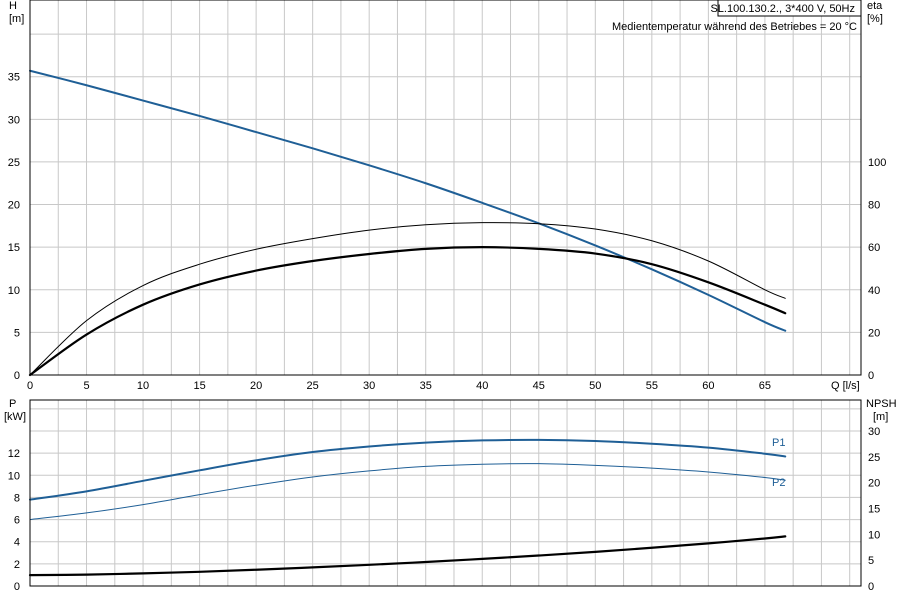 The width and height of the screenshot is (900, 600). I want to click on y-right-tick-label: 10, so click(874, 535).